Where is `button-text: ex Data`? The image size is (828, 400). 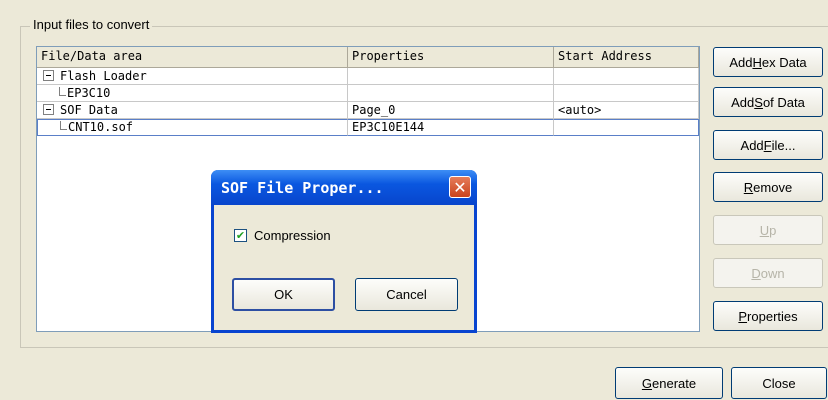 button-text: ex Data is located at coordinates (784, 62).